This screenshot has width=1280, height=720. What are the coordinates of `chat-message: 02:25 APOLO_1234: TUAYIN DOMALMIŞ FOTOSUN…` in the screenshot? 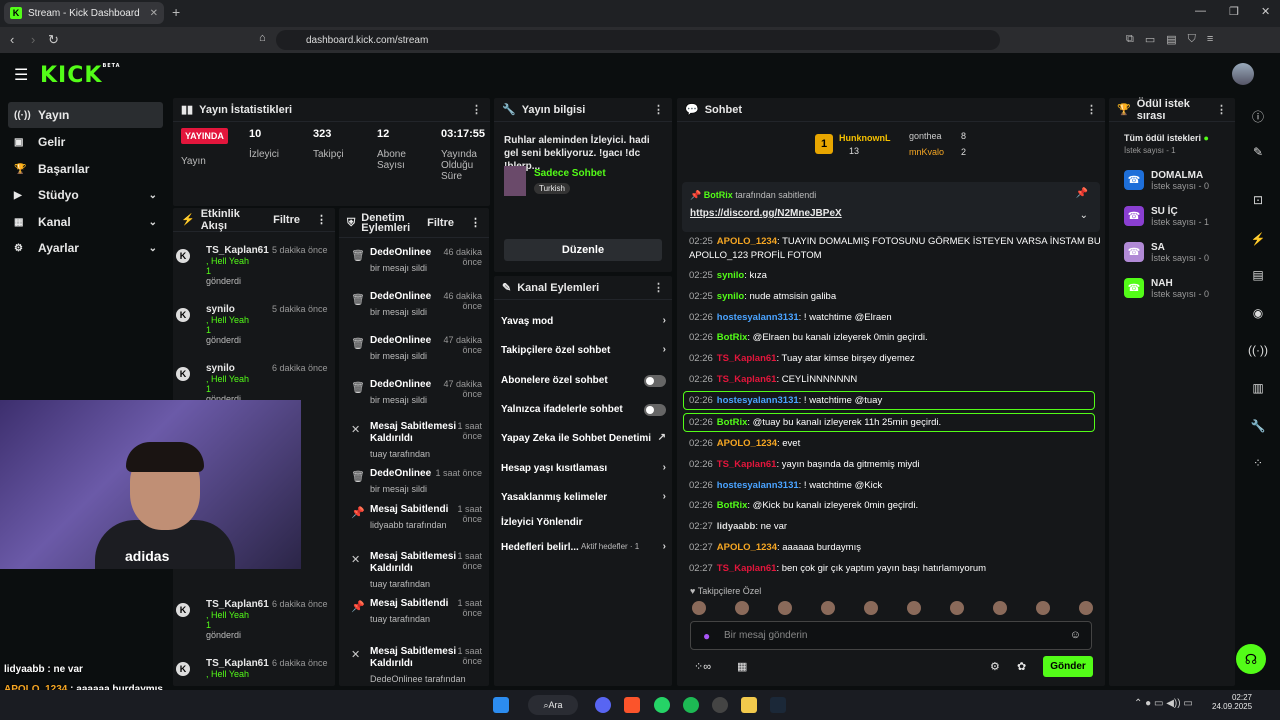 It's located at (895, 241).